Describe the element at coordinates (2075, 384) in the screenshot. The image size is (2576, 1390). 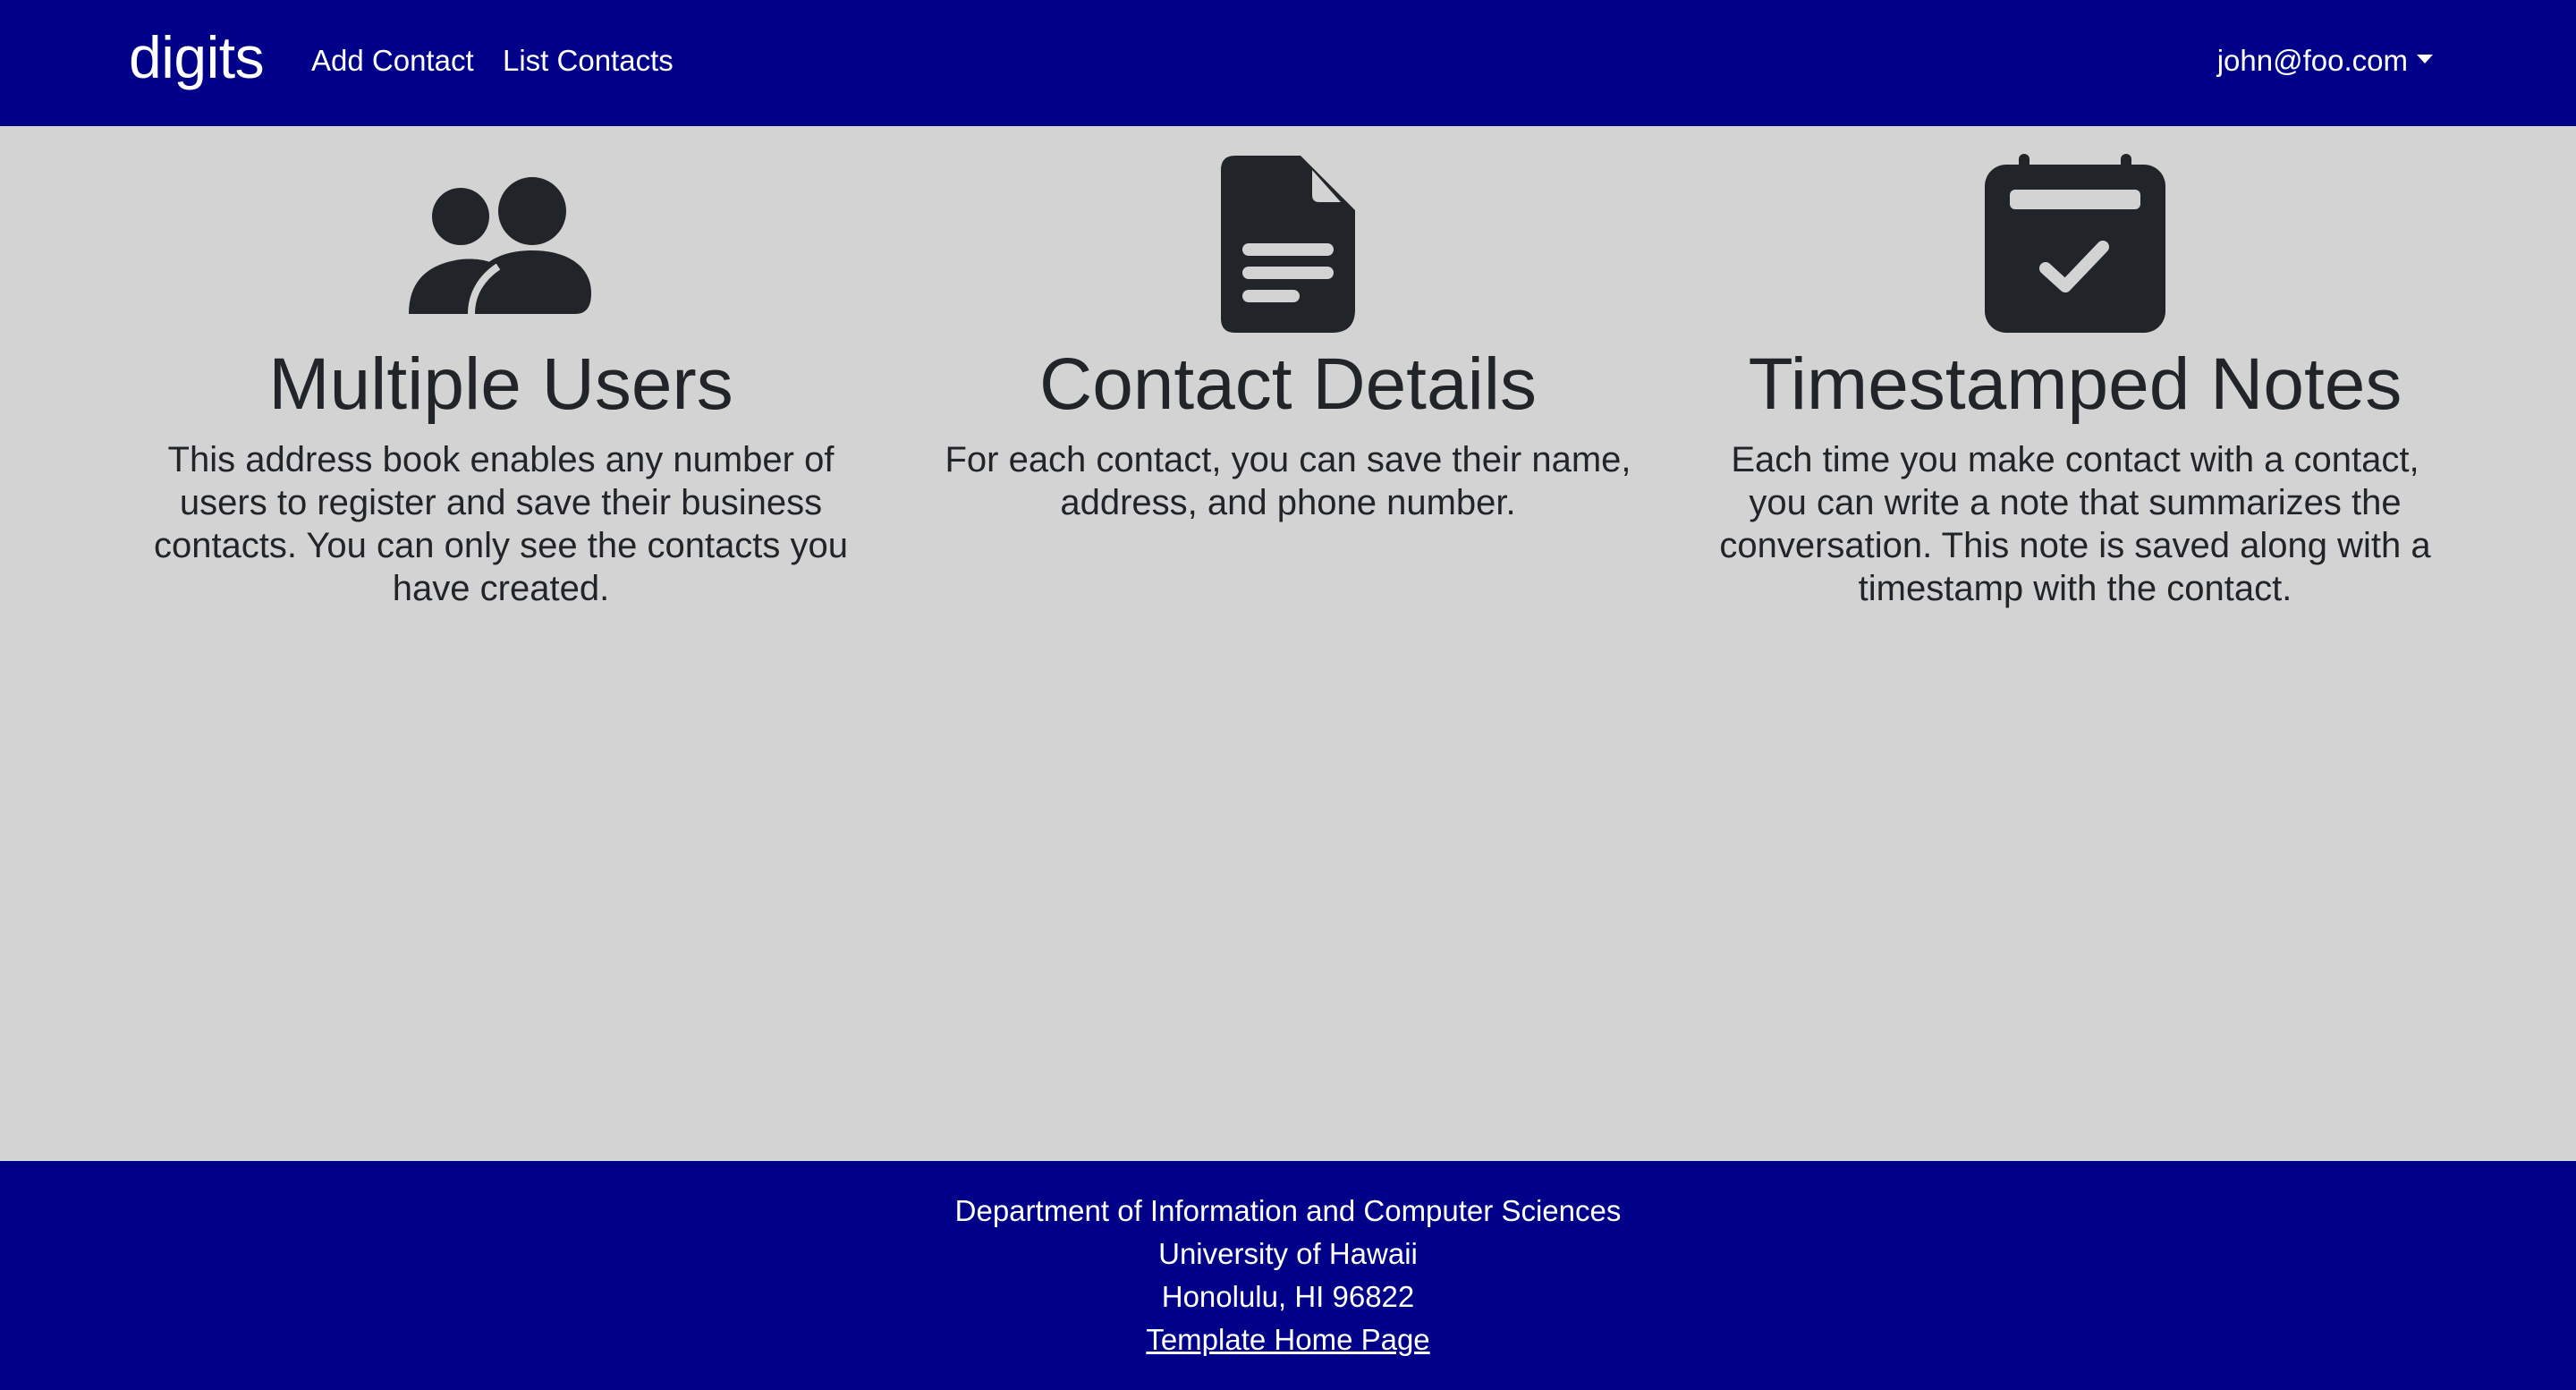
I see `feature-title: Timestamped Notes` at that location.